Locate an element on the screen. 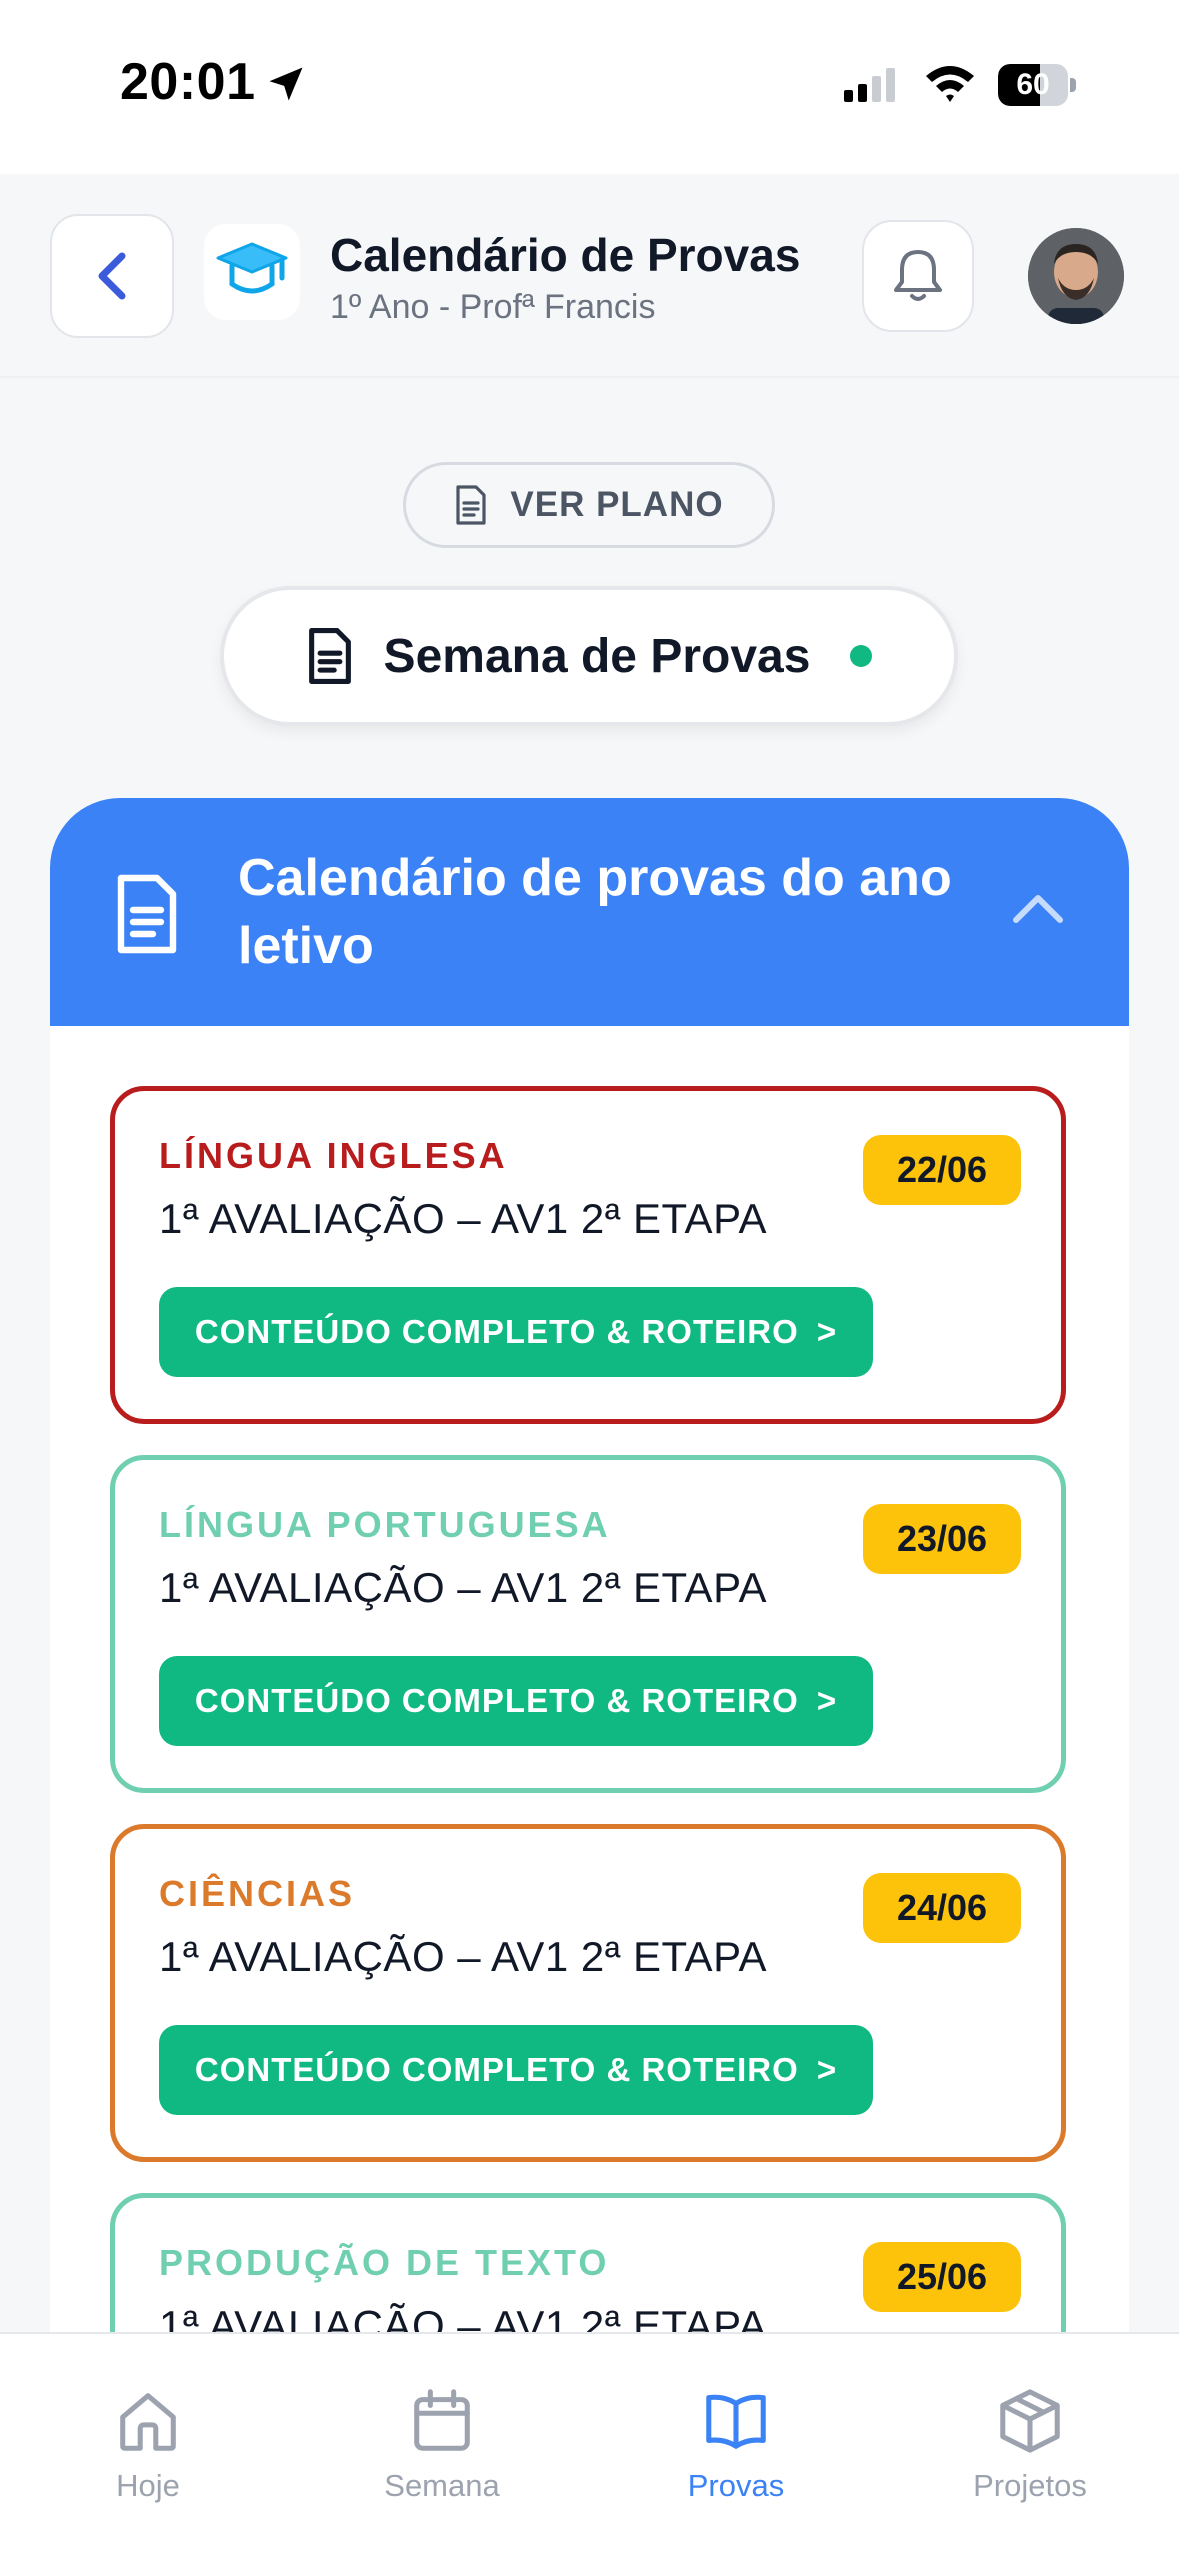  tab-provas: Provas is located at coordinates (736, 2451).